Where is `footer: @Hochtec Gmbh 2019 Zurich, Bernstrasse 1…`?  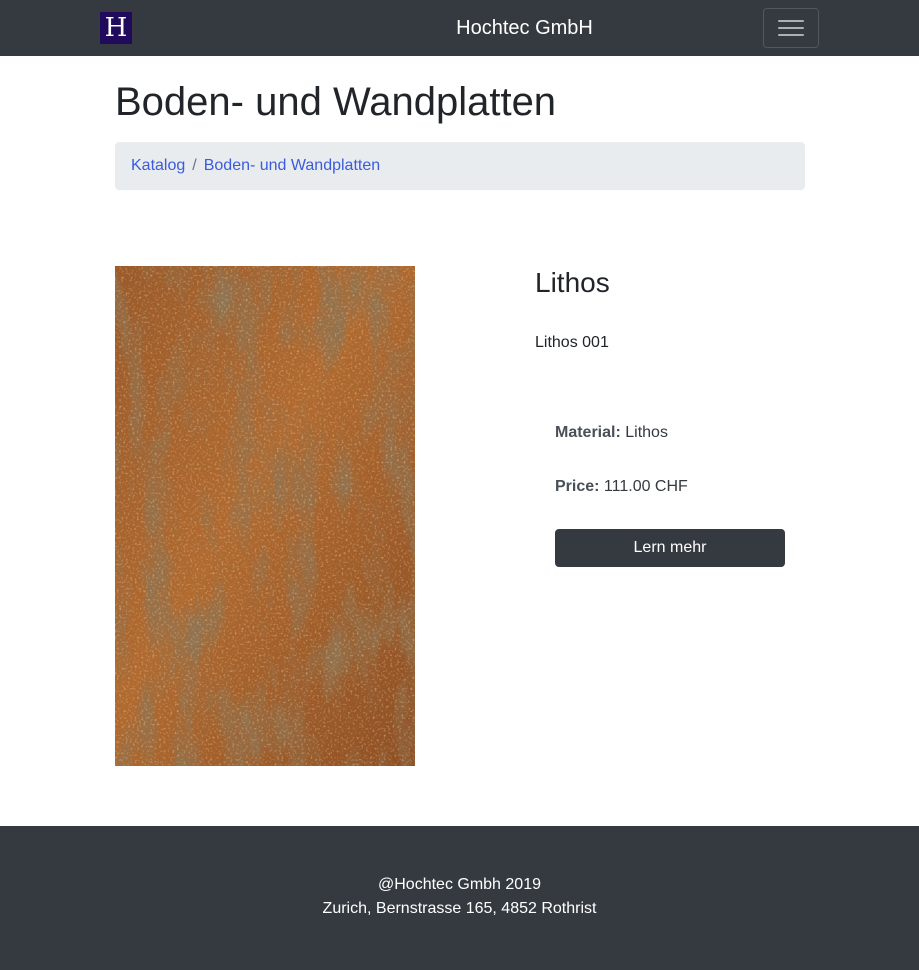
footer: @Hochtec Gmbh 2019 Zurich, Bernstrasse 1… is located at coordinates (459, 898).